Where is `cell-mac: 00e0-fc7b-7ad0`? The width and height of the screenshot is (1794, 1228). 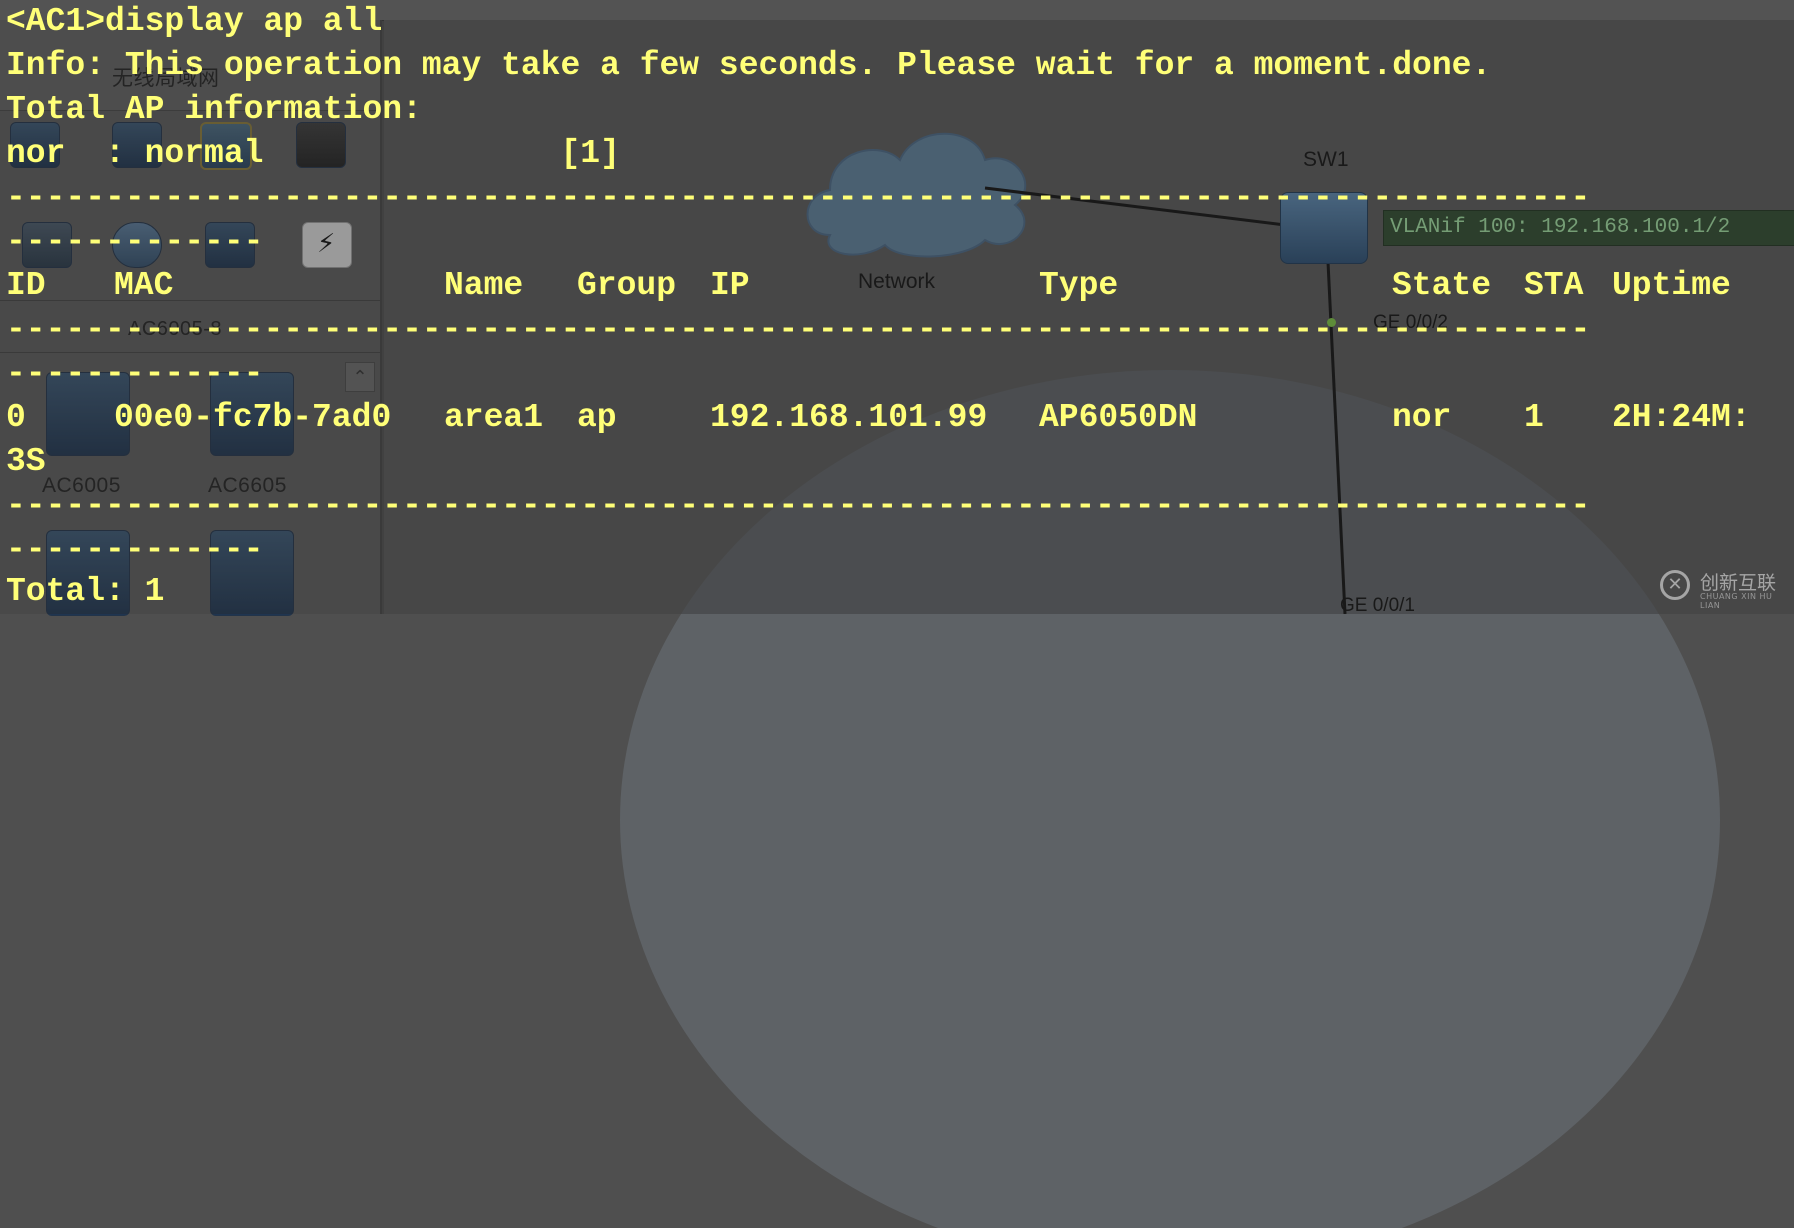
cell-mac: 00e0-fc7b-7ad0 is located at coordinates (253, 417).